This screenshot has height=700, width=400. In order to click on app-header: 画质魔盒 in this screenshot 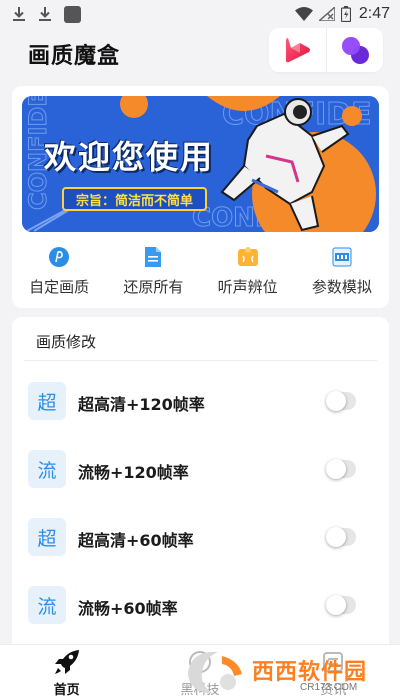, I will do `click(200, 53)`.